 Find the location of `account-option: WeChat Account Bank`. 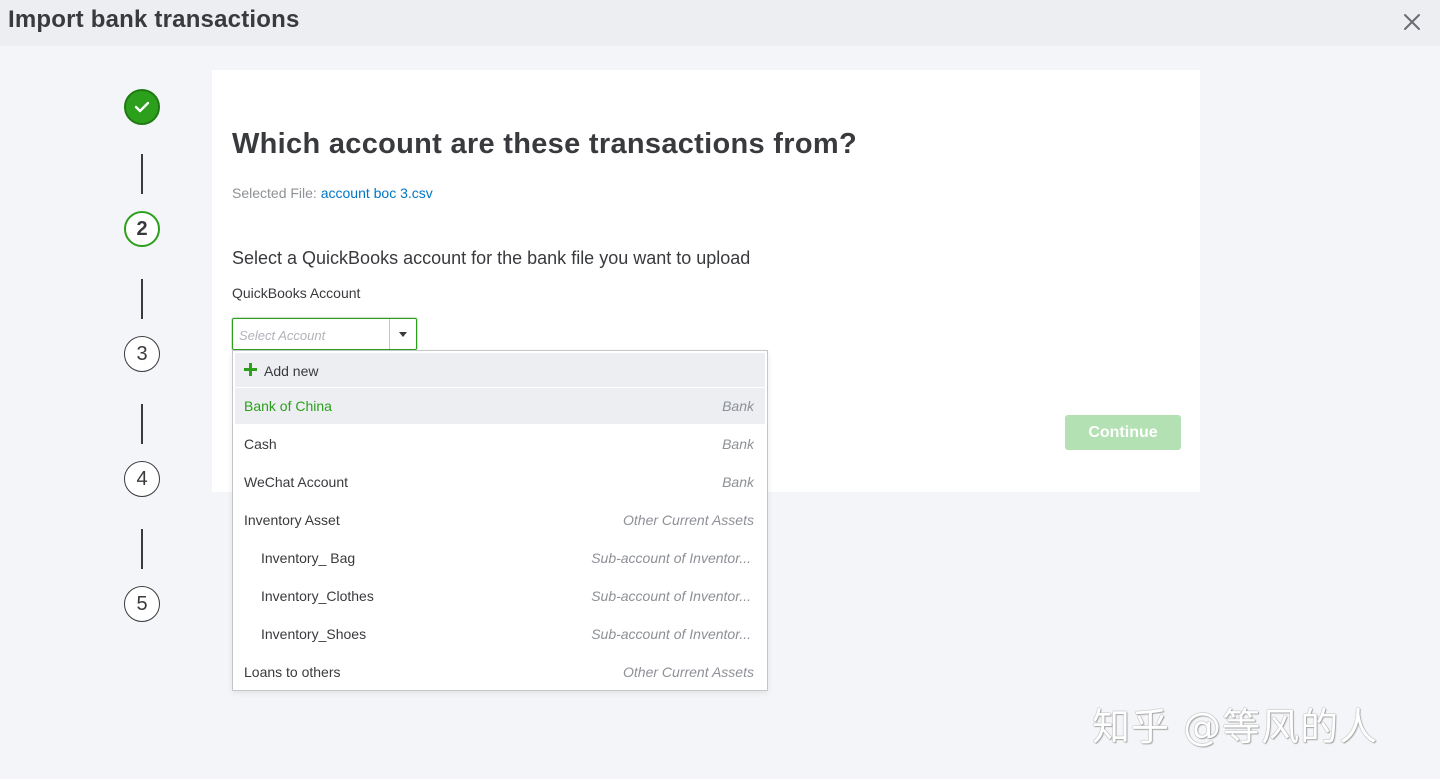

account-option: WeChat Account Bank is located at coordinates (500, 482).